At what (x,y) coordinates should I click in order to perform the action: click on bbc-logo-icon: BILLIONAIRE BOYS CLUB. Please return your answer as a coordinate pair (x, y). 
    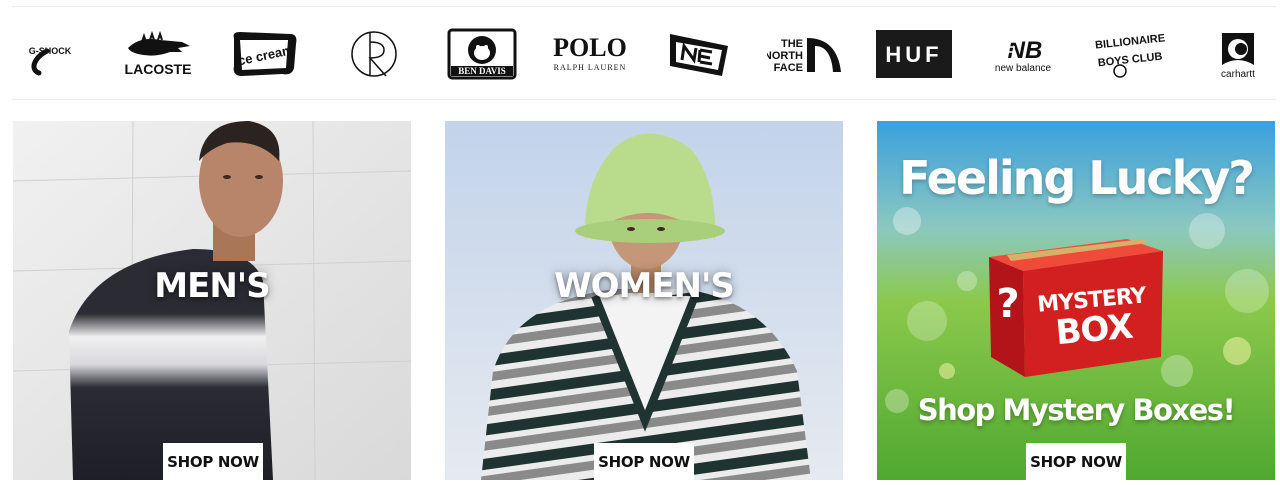
    Looking at the image, I should click on (1130, 55).